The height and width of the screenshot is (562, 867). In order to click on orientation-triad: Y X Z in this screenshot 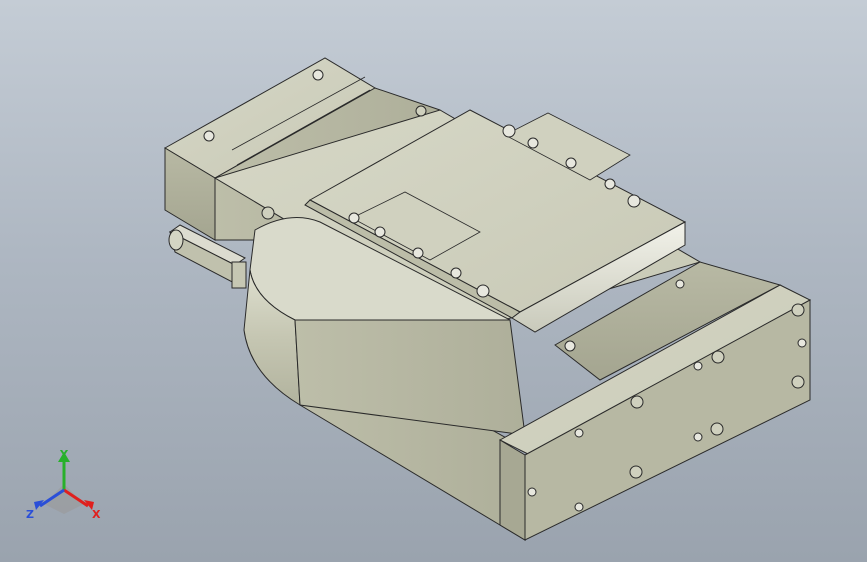, I will do `click(64, 486)`.